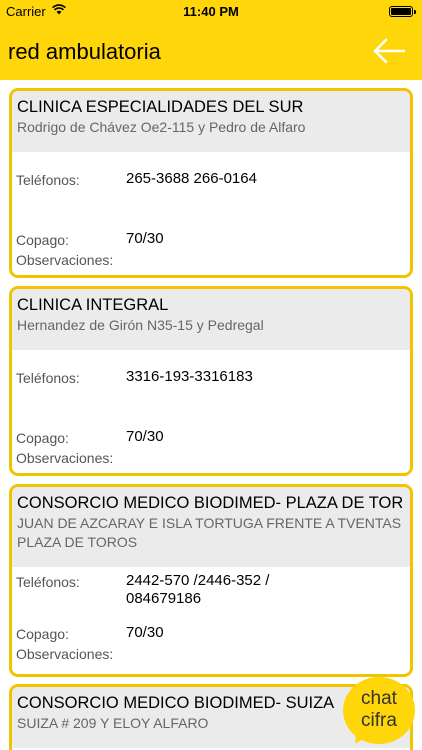  I want to click on clinic-name: CLINICA ESPECIALIDADES DEL SUR, so click(160, 107).